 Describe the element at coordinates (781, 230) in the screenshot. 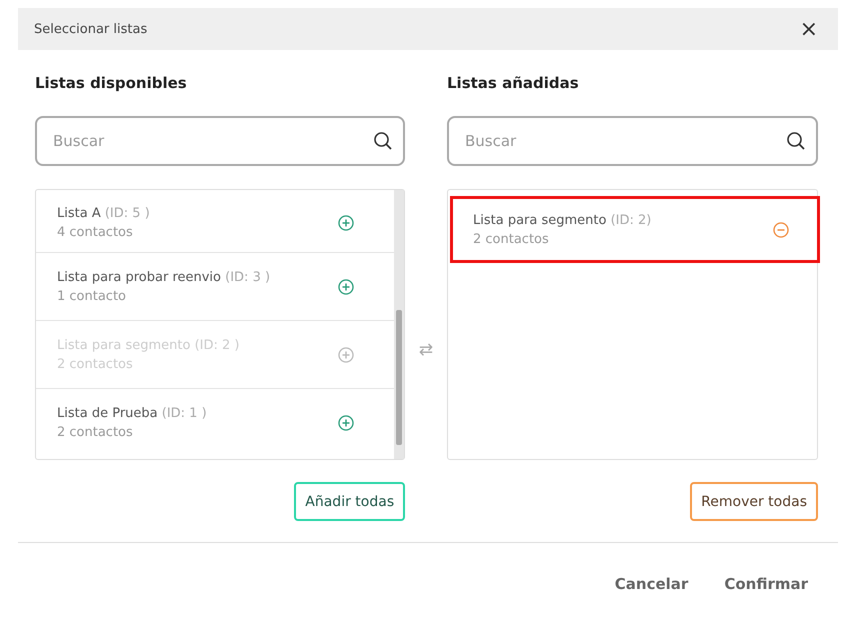

I see `remove-icon` at that location.